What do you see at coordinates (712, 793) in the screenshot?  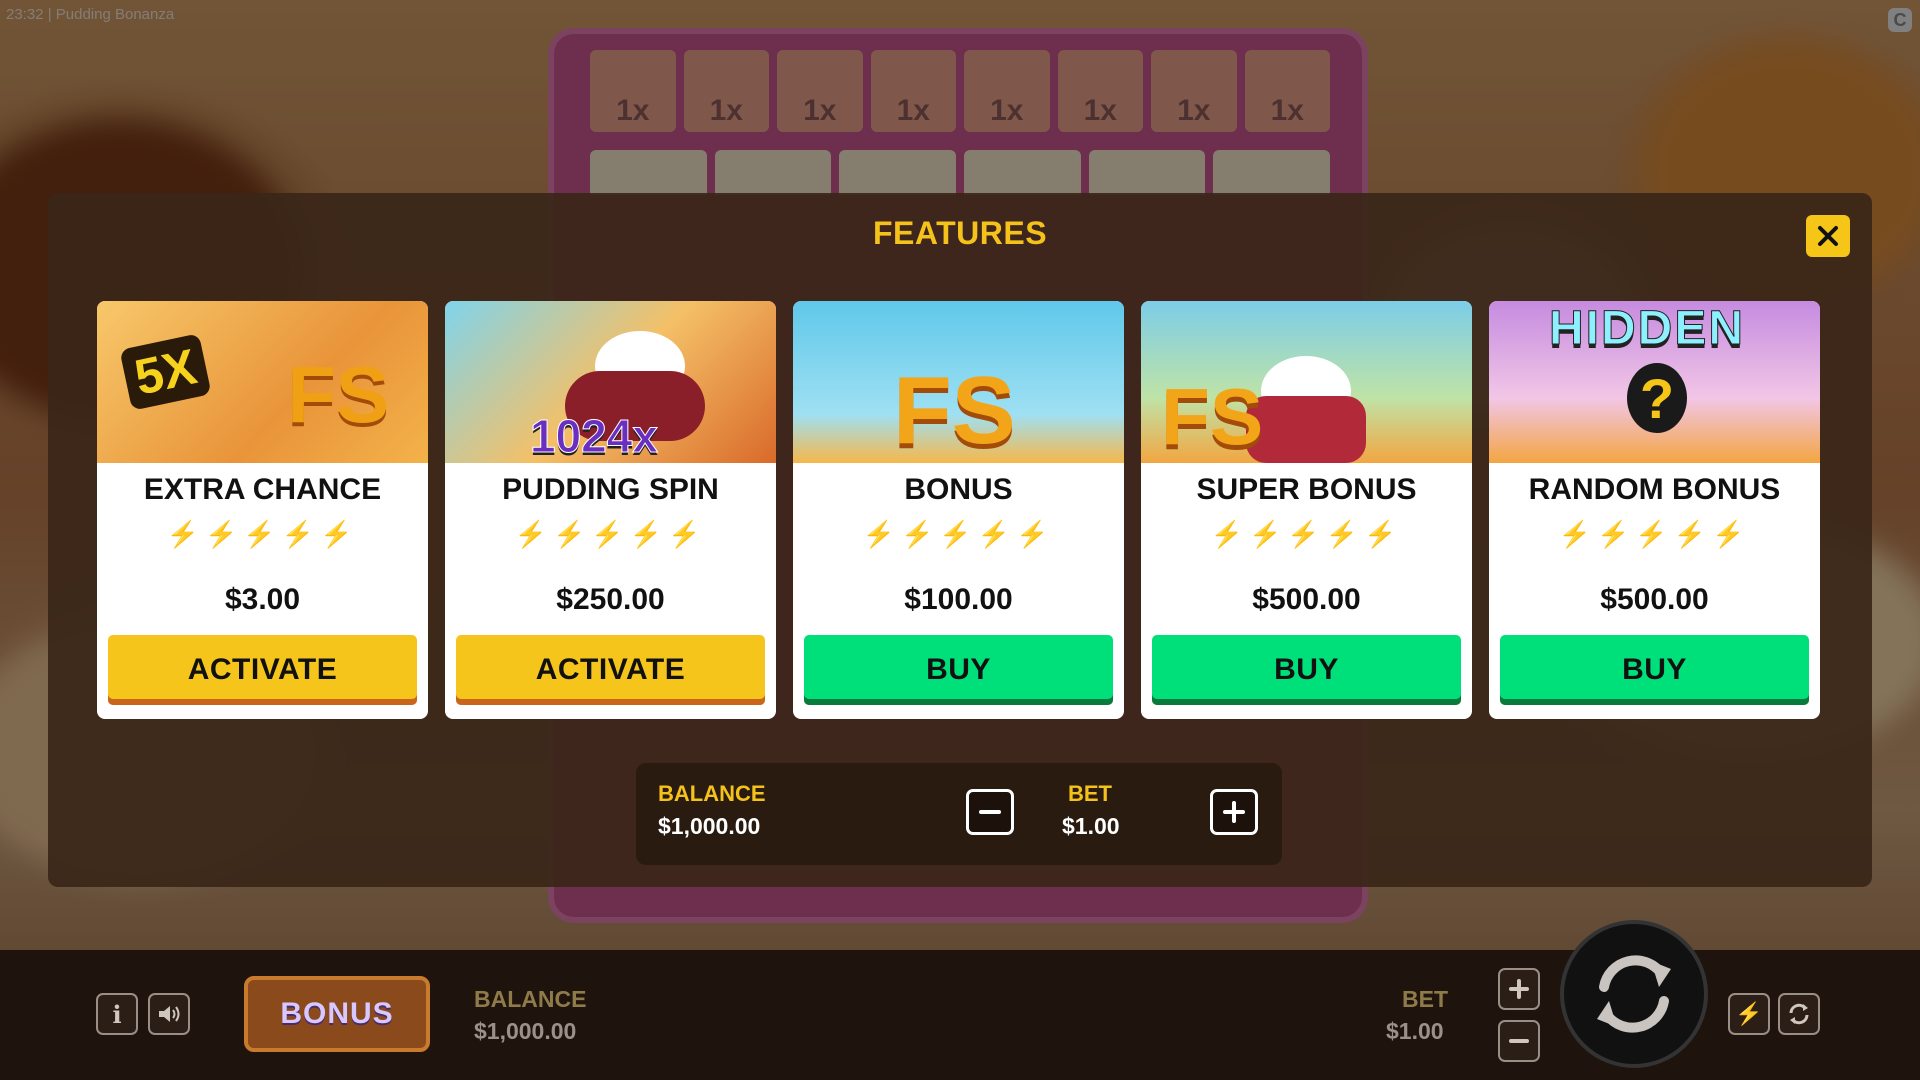 I see `balance-label: BALANCE` at bounding box center [712, 793].